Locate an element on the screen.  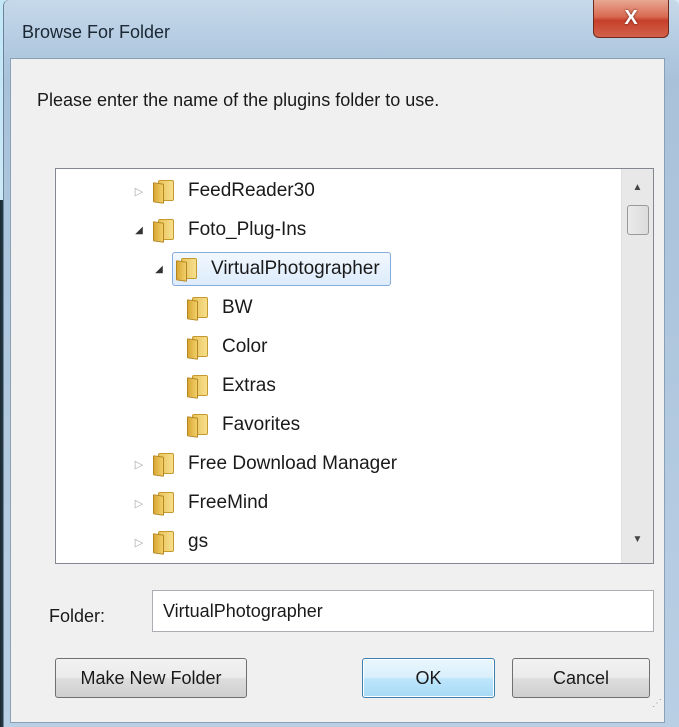
cancel-button: Cancel is located at coordinates (581, 678).